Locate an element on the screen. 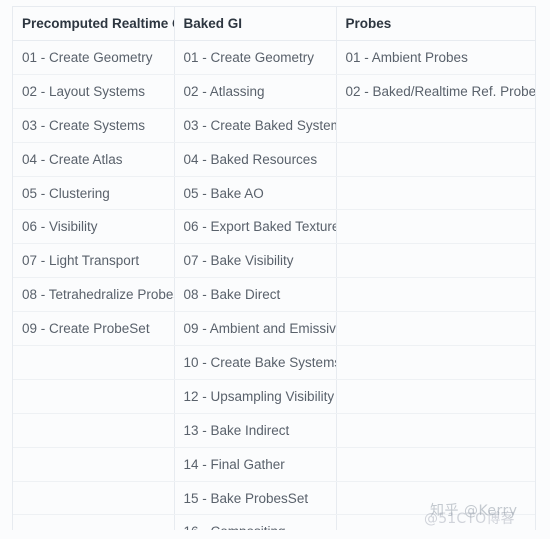 The image size is (550, 539). table-cell-baked-gi: 08 - Bake Direct is located at coordinates (255, 295).